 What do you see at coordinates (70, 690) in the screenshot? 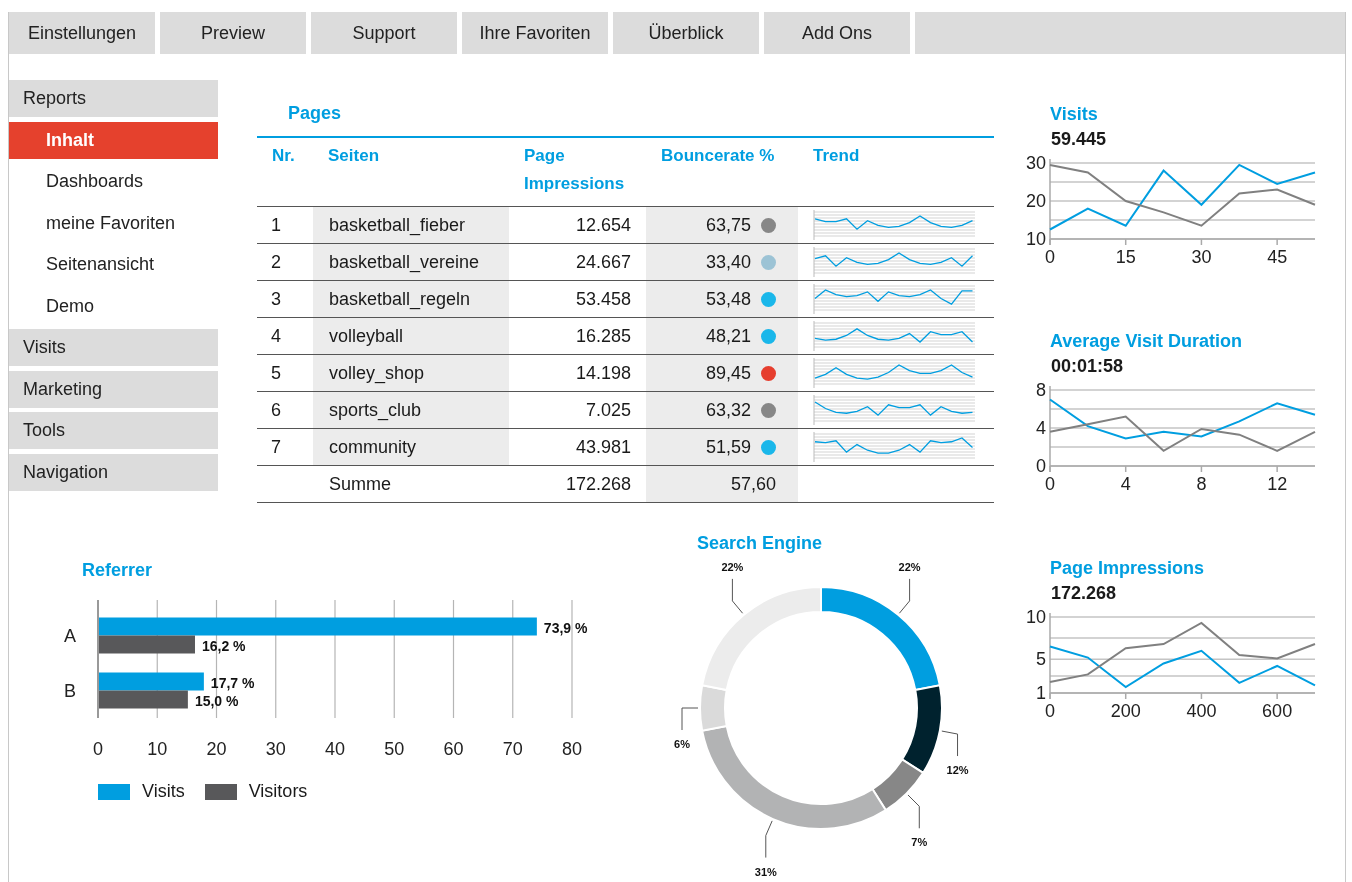
I see `axis-label: B` at bounding box center [70, 690].